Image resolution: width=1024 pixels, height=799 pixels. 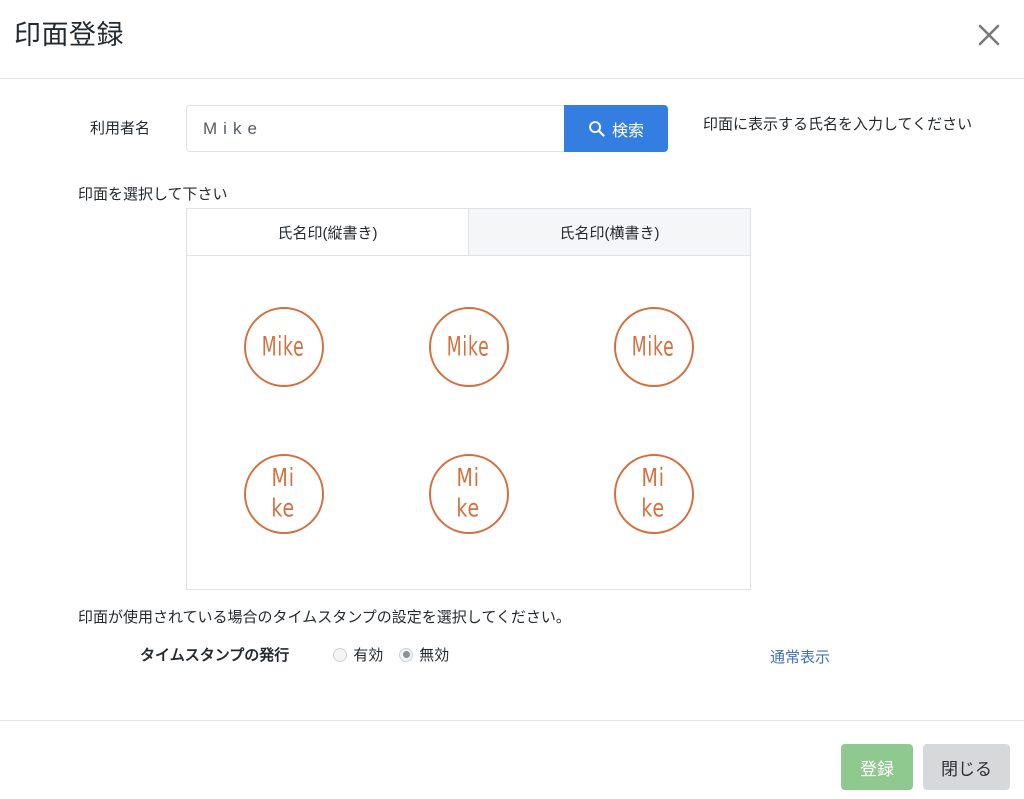 I want to click on radio-label: 有効, so click(x=368, y=655).